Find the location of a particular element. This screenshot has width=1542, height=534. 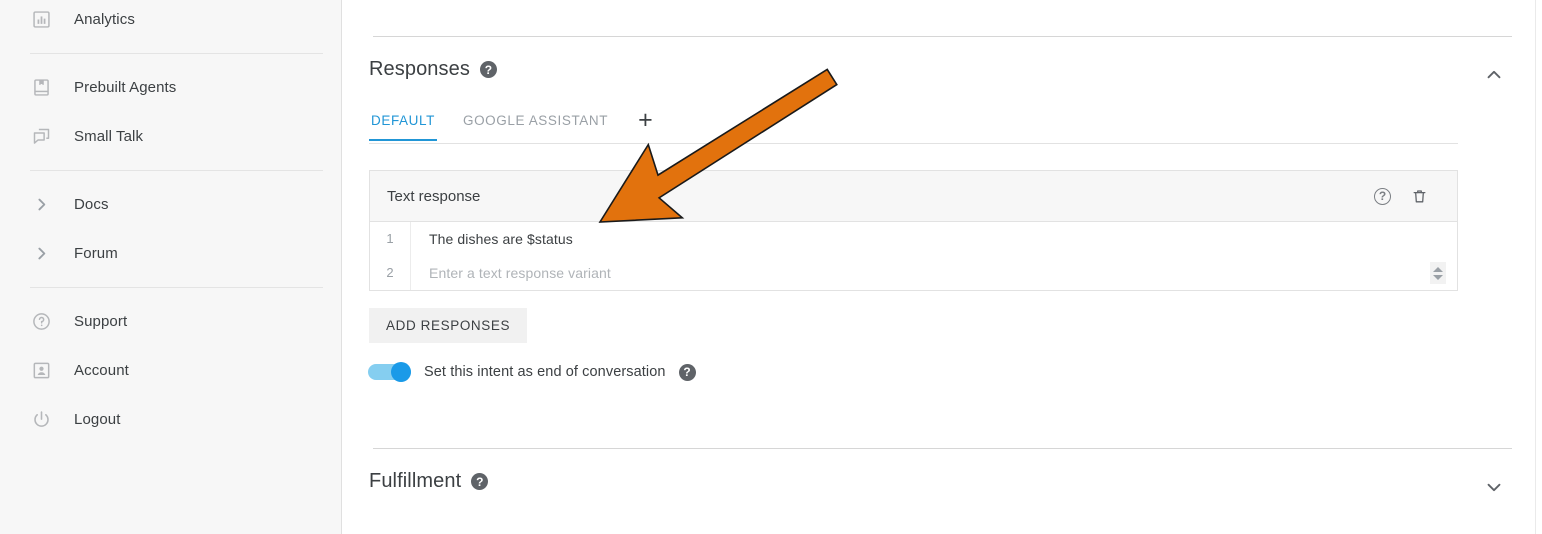

responses-tabs: DEFAULT GOOGLE ASSISTANT + is located at coordinates (511, 124).